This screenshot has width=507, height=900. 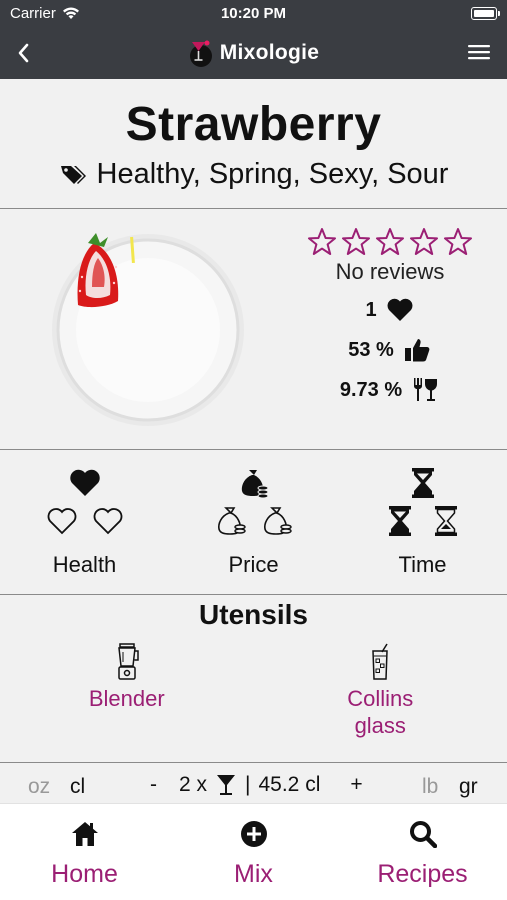 What do you see at coordinates (253, 124) in the screenshot?
I see `cocktail-title: Strawberry` at bounding box center [253, 124].